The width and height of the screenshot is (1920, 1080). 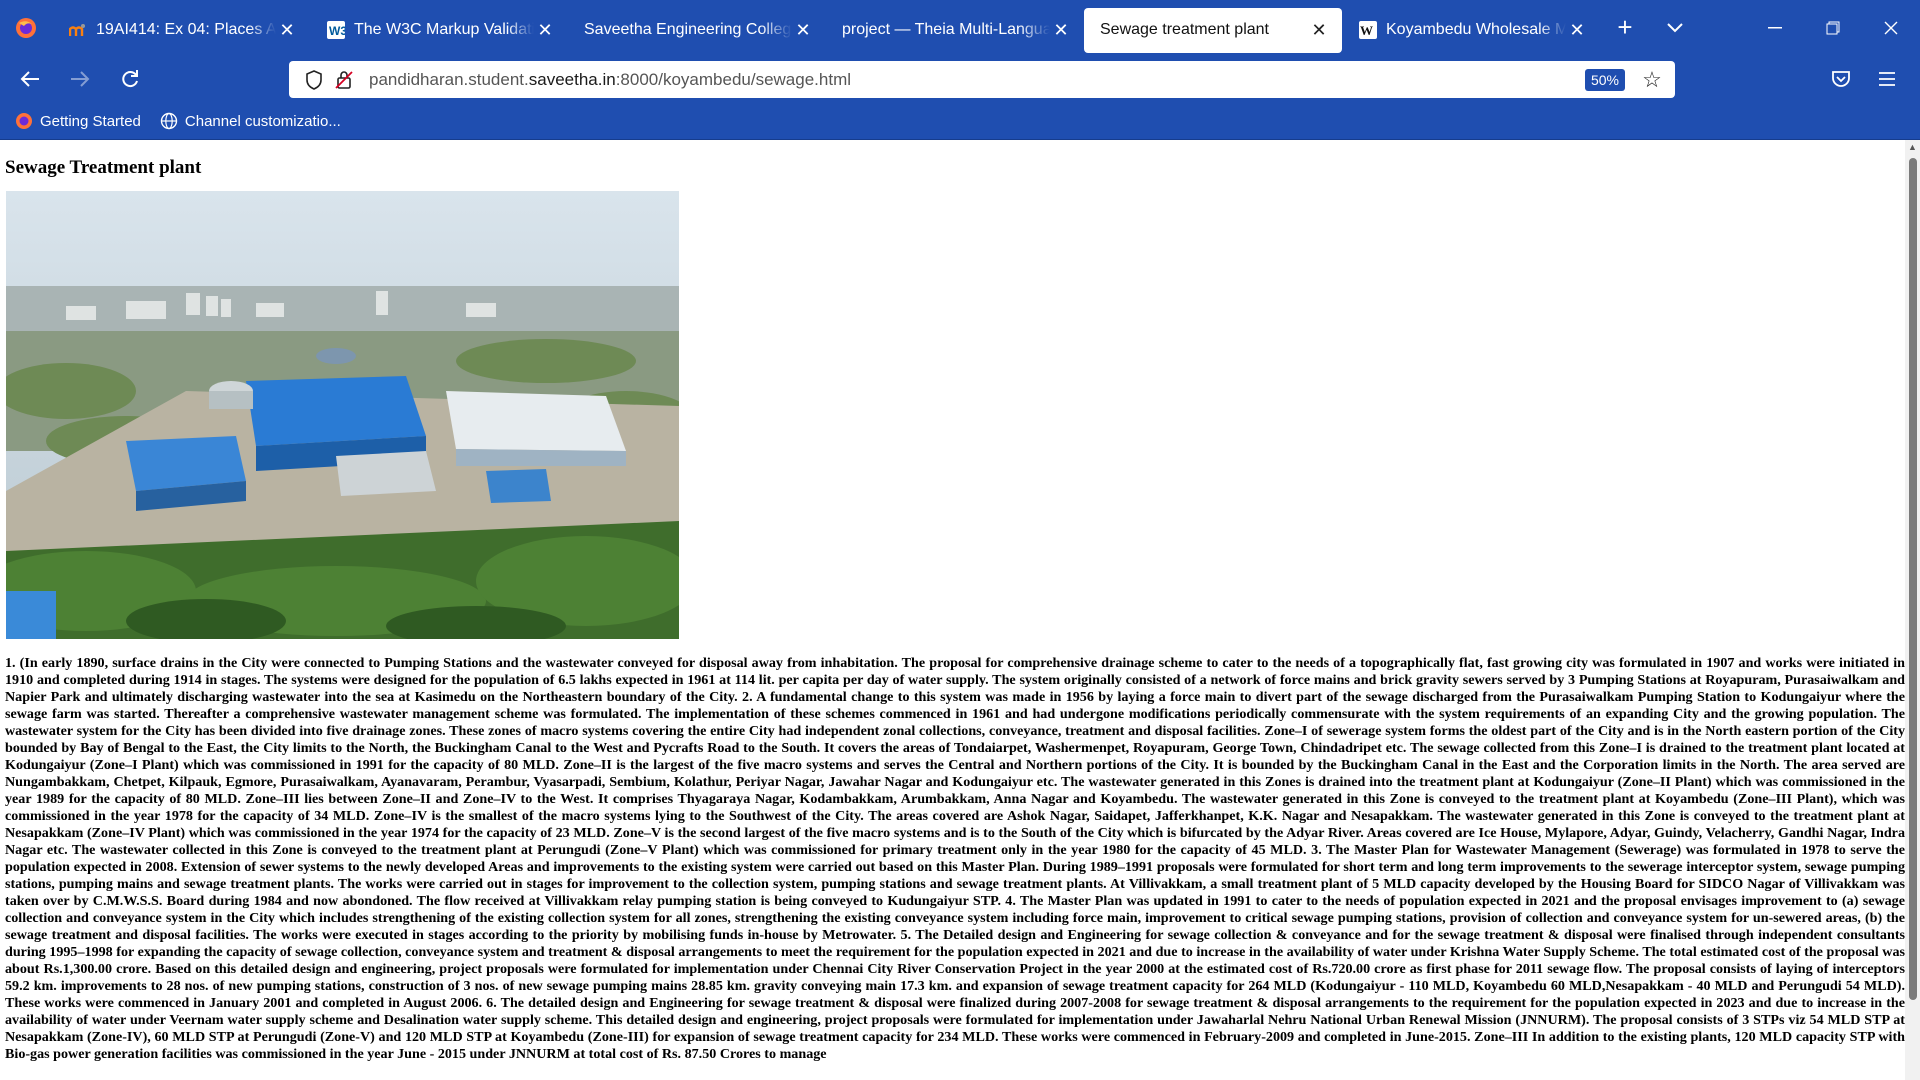 What do you see at coordinates (26, 27) in the screenshot?
I see `firefox-menu-icon` at bounding box center [26, 27].